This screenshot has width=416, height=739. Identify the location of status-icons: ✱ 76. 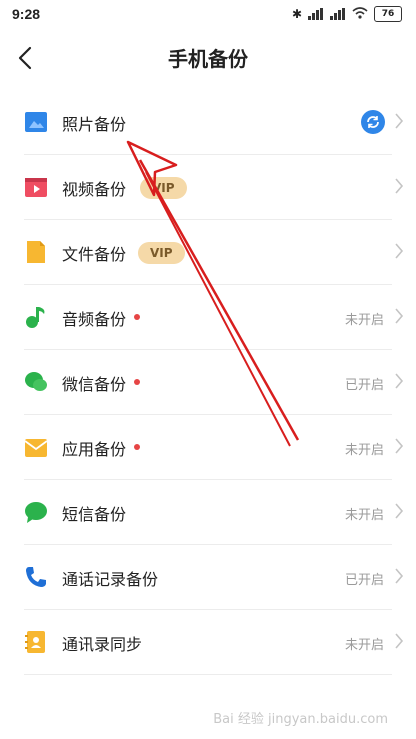
(347, 14).